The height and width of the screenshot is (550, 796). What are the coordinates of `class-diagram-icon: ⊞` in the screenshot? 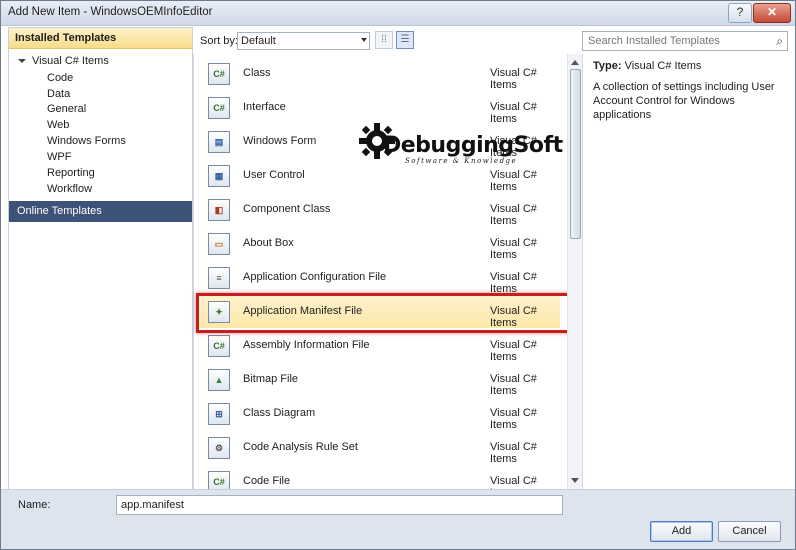 It's located at (219, 414).